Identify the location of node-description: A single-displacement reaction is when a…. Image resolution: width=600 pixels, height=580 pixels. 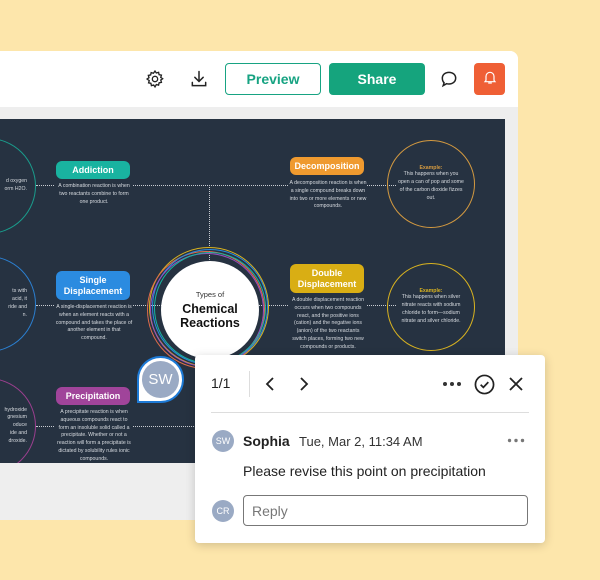
(94, 323).